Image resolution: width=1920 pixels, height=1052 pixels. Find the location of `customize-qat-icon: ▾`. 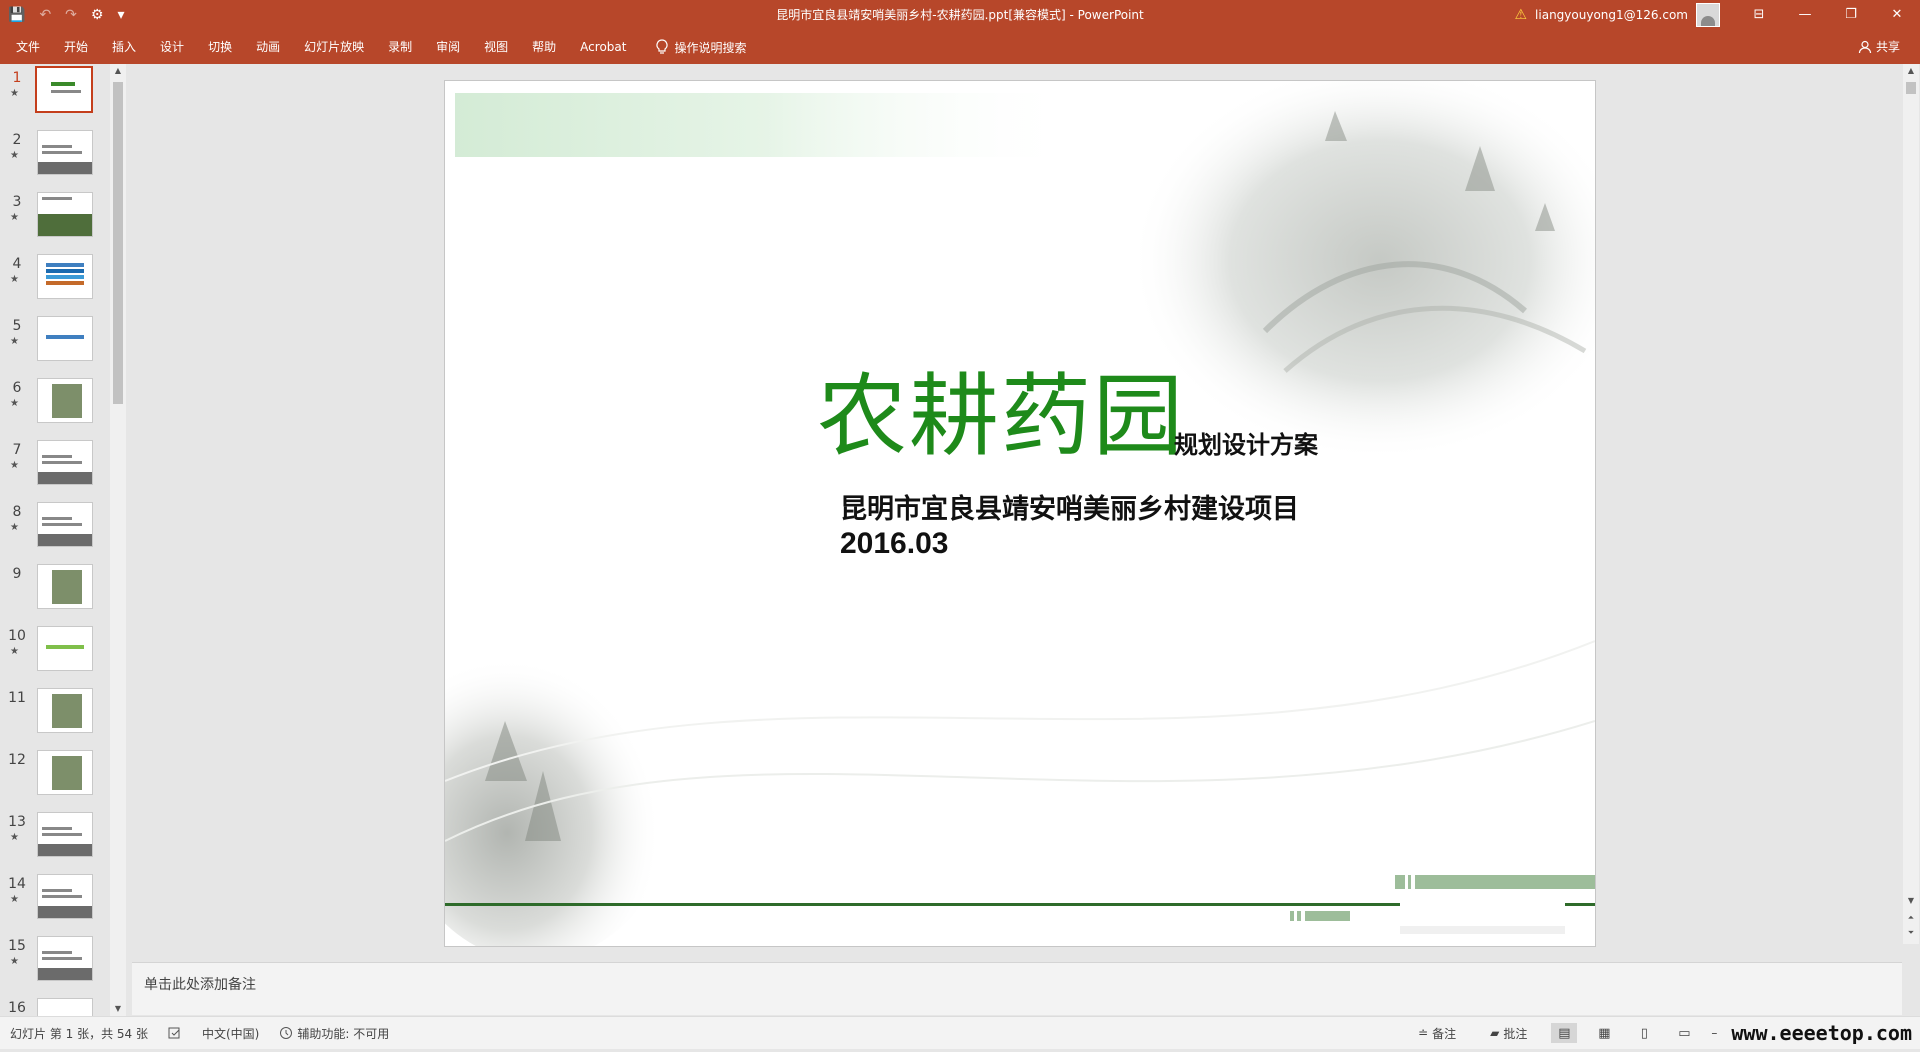

customize-qat-icon: ▾ is located at coordinates (120, 15).